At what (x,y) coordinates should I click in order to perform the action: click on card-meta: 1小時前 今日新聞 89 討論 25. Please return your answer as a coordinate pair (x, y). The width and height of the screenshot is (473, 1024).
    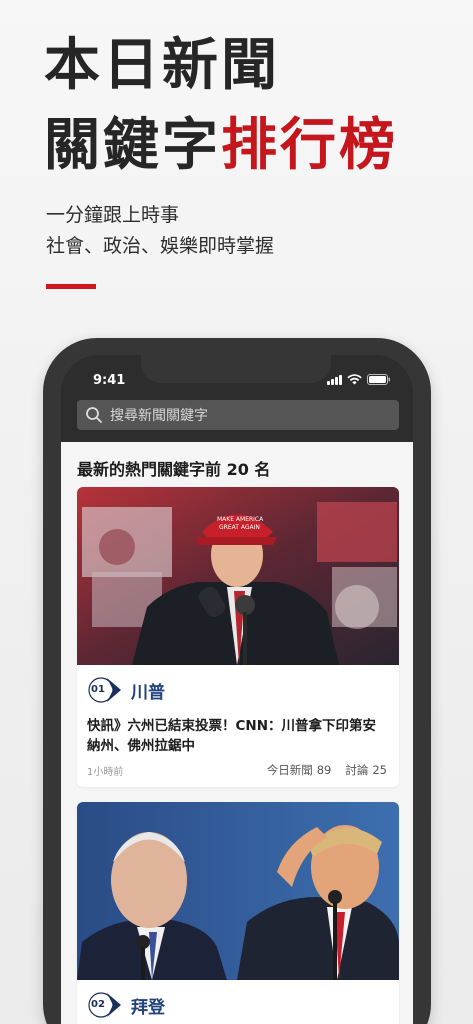
    Looking at the image, I should click on (237, 770).